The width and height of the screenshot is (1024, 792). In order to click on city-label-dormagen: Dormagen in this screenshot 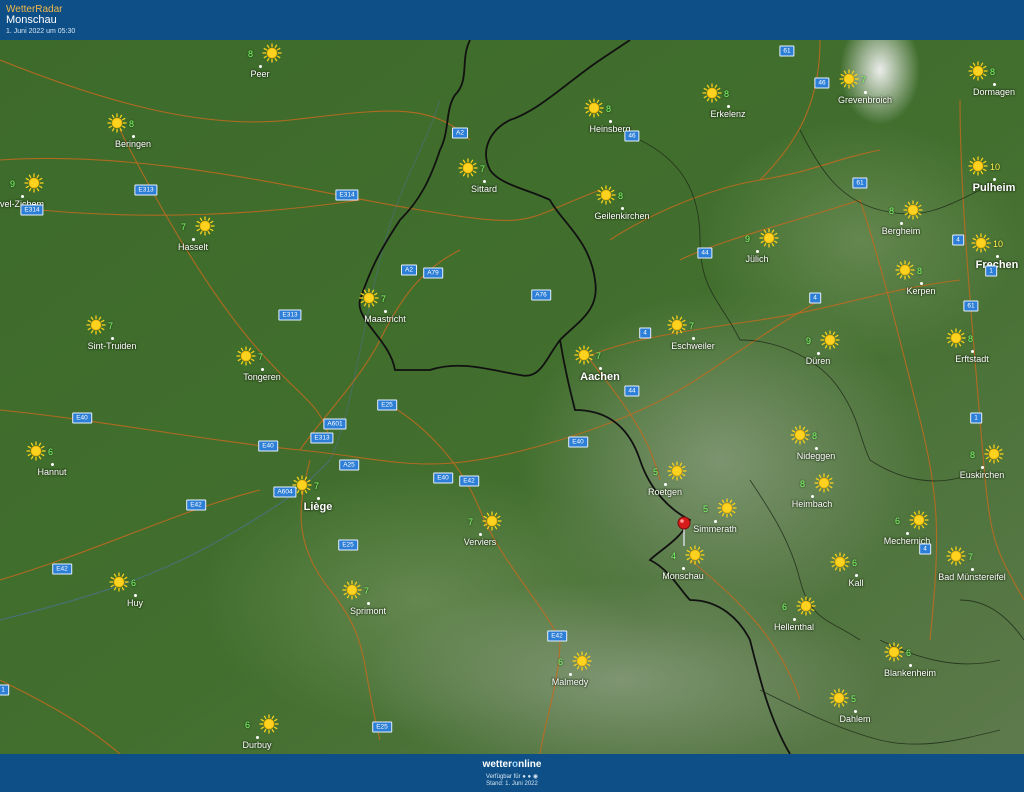, I will do `click(994, 92)`.